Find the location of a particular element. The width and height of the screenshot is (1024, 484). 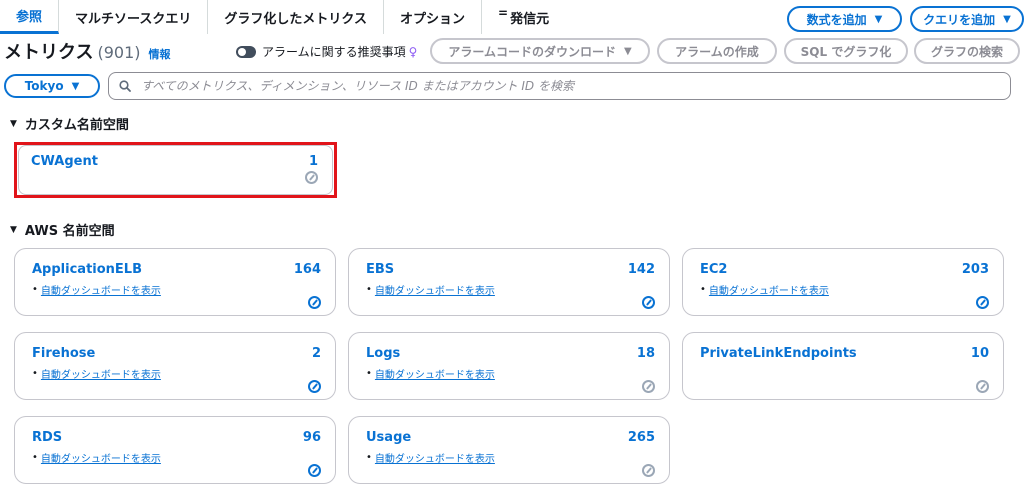

tab-bar: 参照 マルチソースクエリ グラフ化したメトリクス オプション = 発信元 is located at coordinates (282, 17).